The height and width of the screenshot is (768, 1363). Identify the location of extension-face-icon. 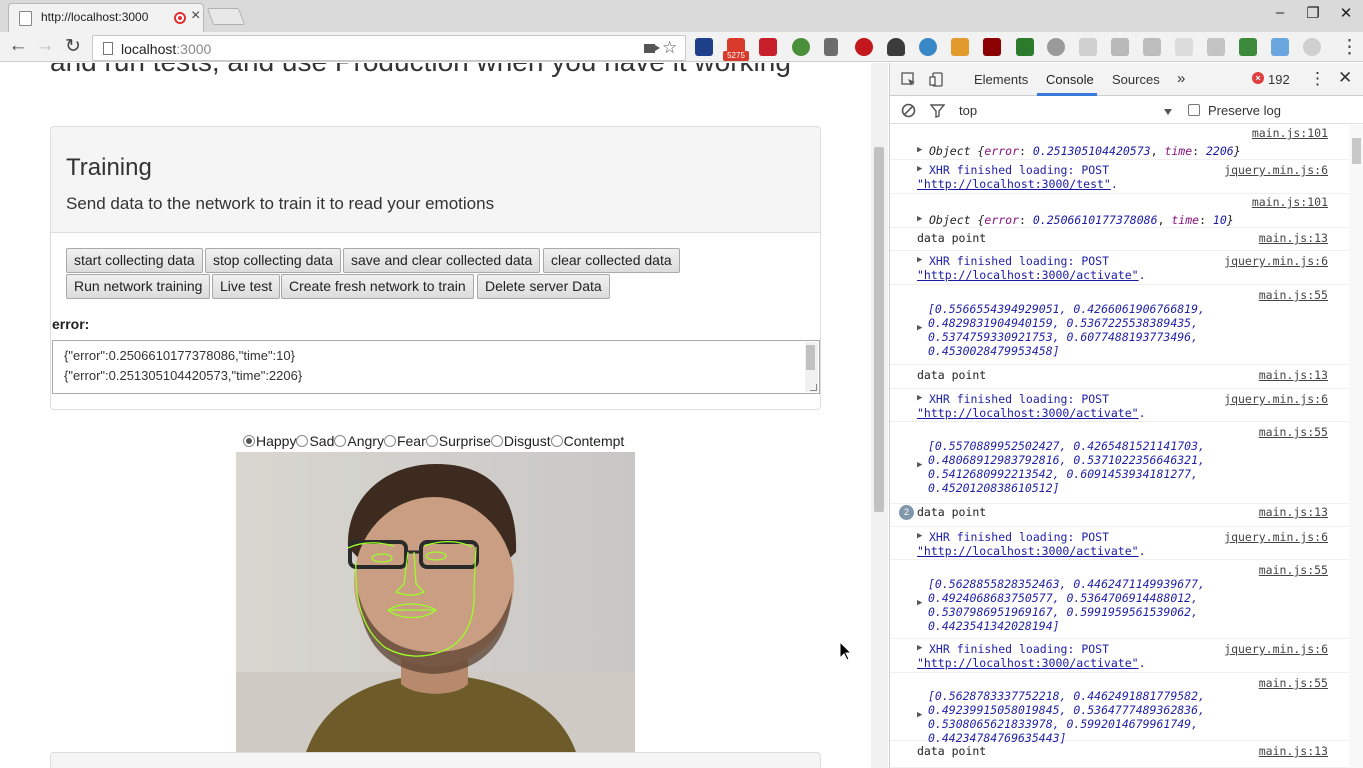
(960, 47).